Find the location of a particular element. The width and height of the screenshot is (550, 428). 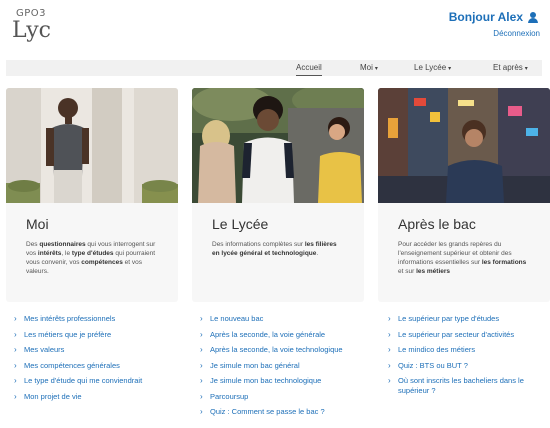

link-item: › Le supérieur par type d'études is located at coordinates (469, 319).